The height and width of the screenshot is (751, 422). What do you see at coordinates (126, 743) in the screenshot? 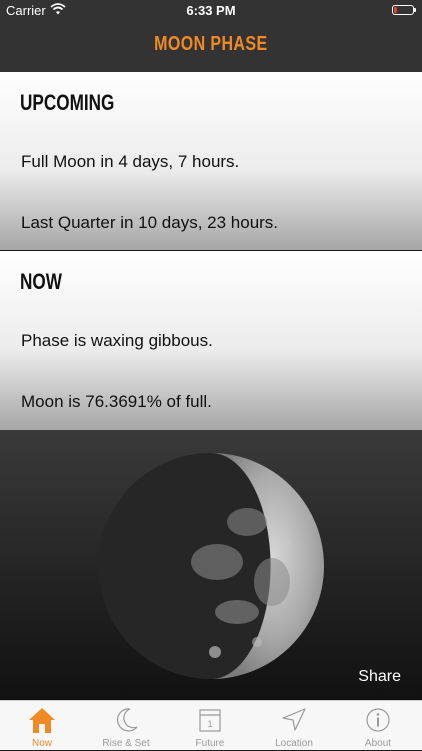
I see `tab-label: Rise & Set` at bounding box center [126, 743].